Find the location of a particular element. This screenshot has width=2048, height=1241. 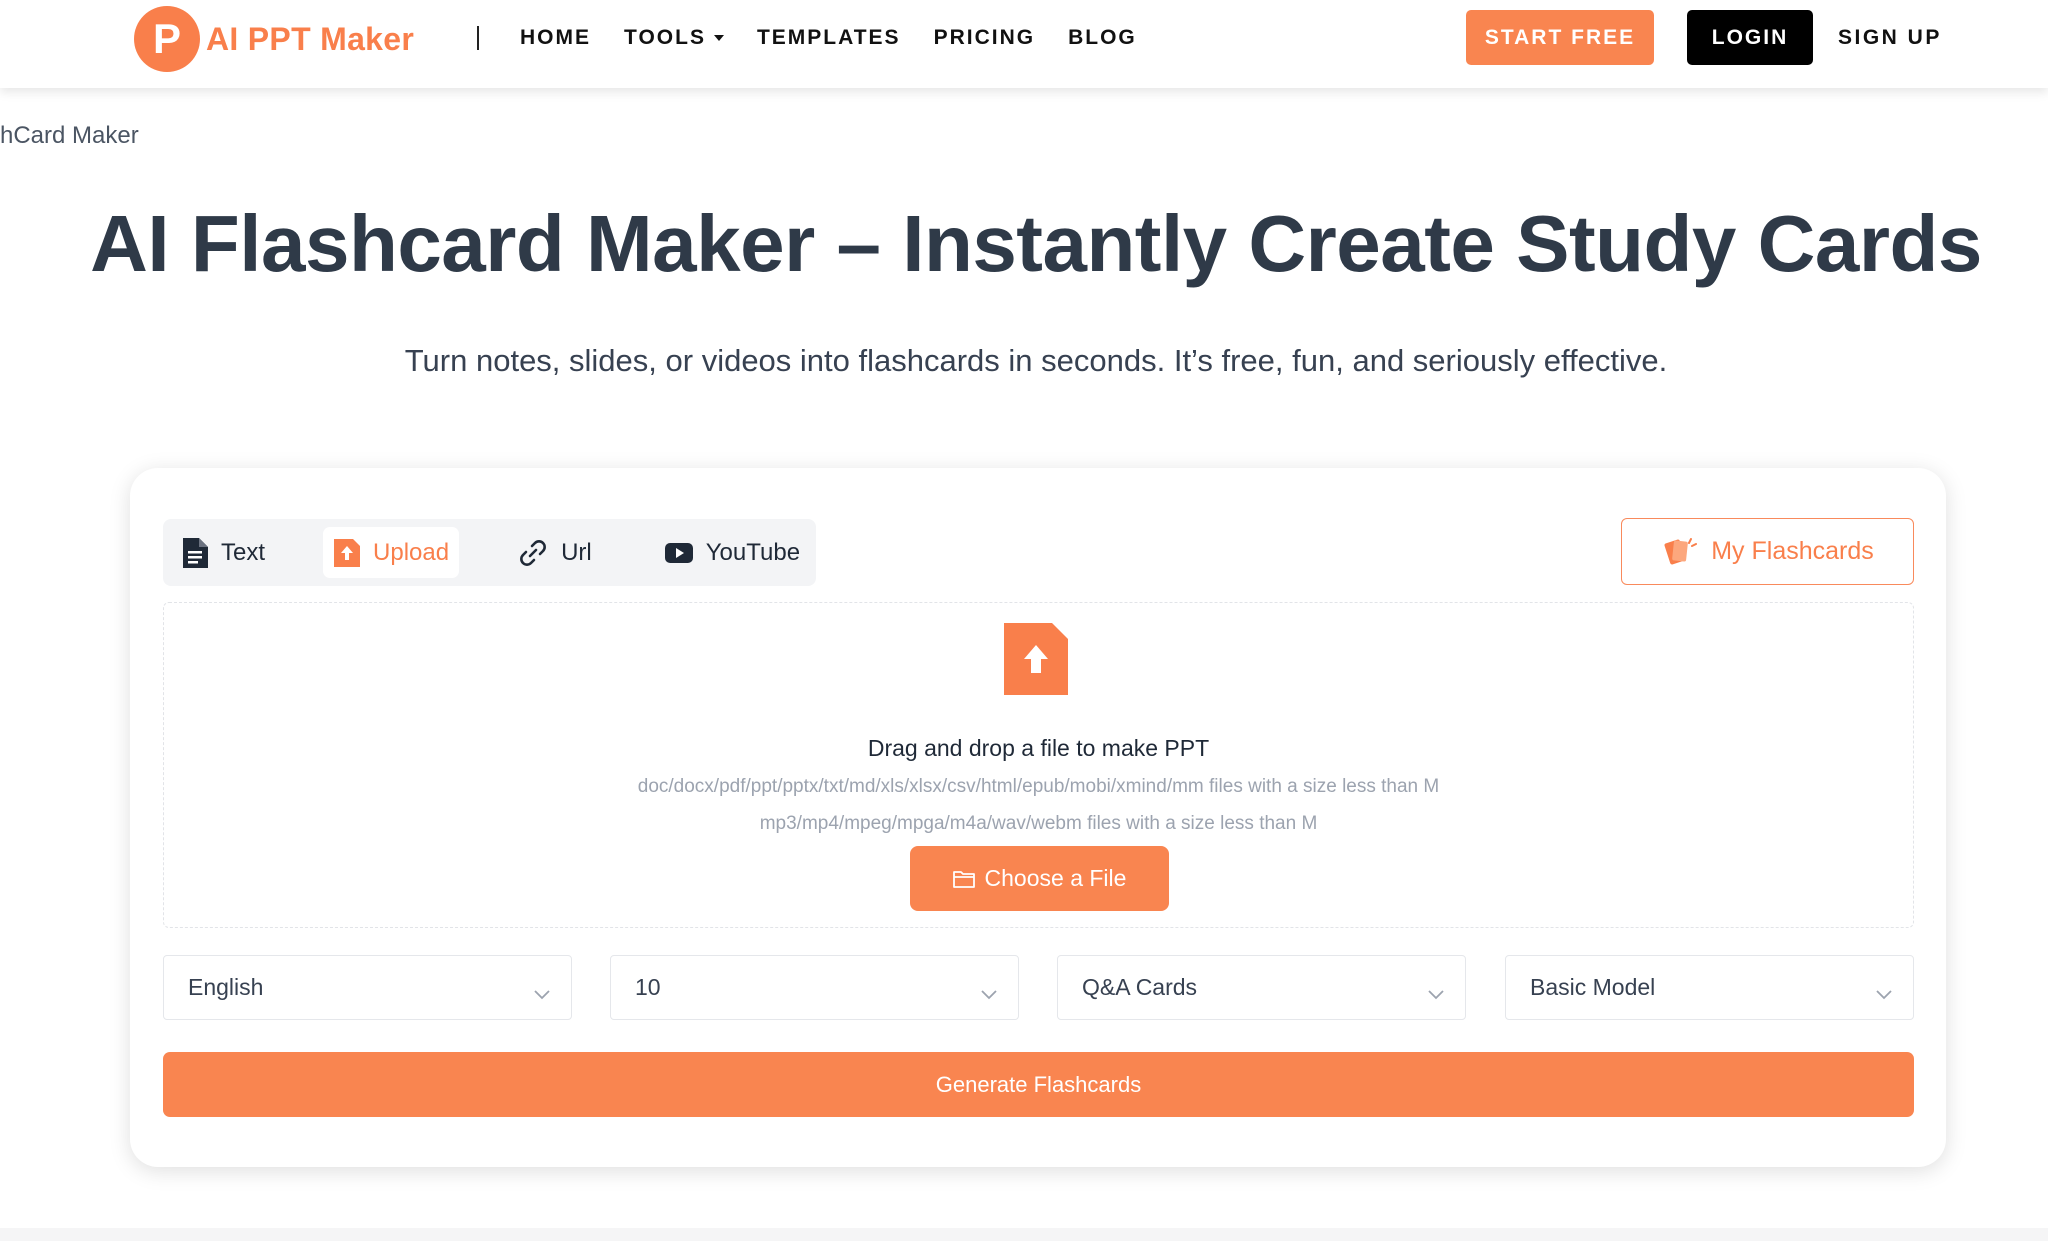

my-flashcards-button: My Flashcards is located at coordinates (1767, 551).